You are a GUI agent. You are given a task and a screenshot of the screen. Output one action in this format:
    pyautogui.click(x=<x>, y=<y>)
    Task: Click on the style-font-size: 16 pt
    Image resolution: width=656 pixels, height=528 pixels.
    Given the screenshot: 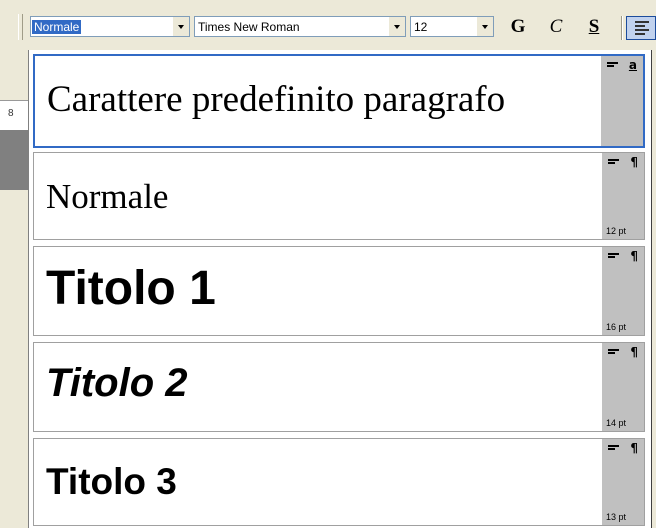 What is the action you would take?
    pyautogui.click(x=616, y=327)
    